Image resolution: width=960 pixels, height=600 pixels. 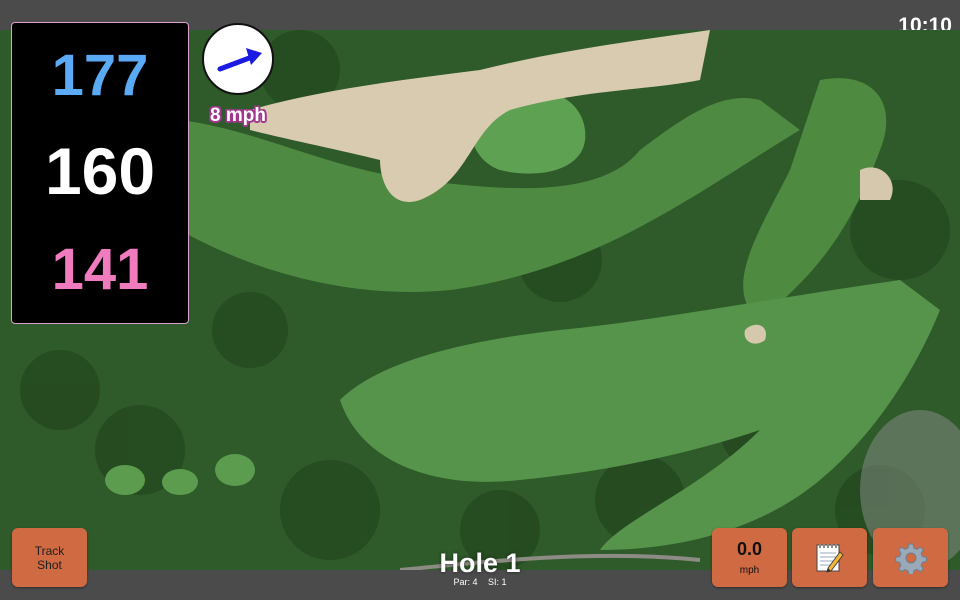 What do you see at coordinates (749, 549) in the screenshot?
I see `speed-value: 0.0` at bounding box center [749, 549].